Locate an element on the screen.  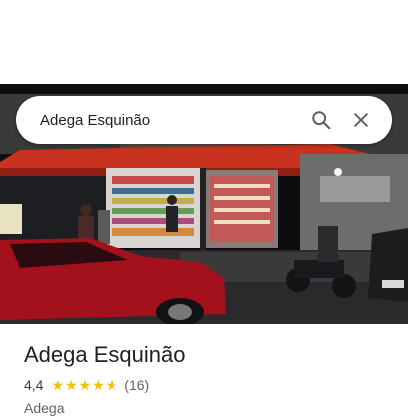
search-button is located at coordinates (321, 120).